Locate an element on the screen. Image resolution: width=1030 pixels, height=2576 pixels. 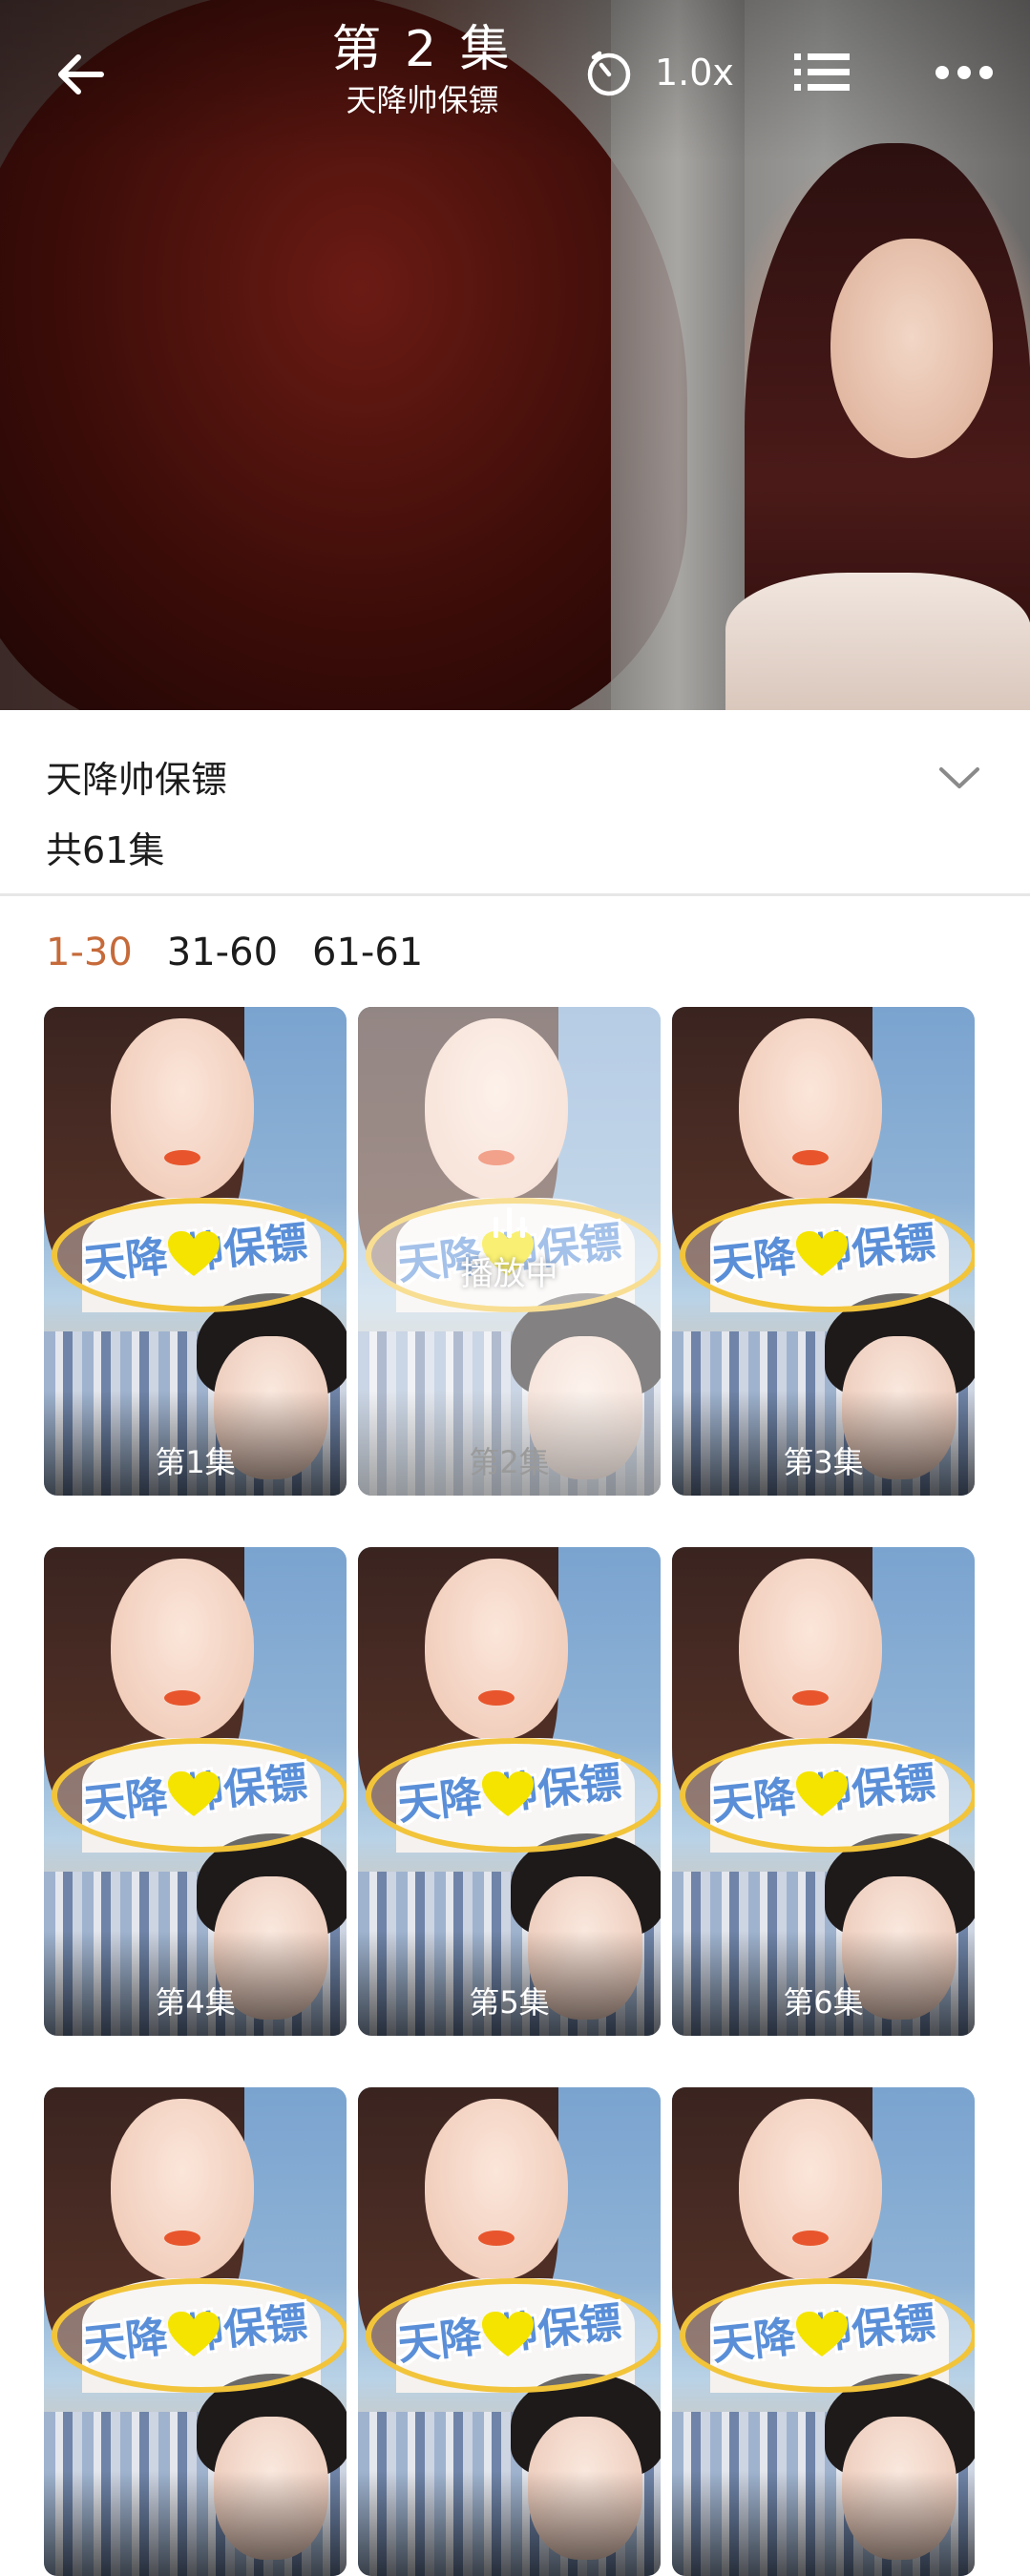
playlist-button is located at coordinates (822, 72).